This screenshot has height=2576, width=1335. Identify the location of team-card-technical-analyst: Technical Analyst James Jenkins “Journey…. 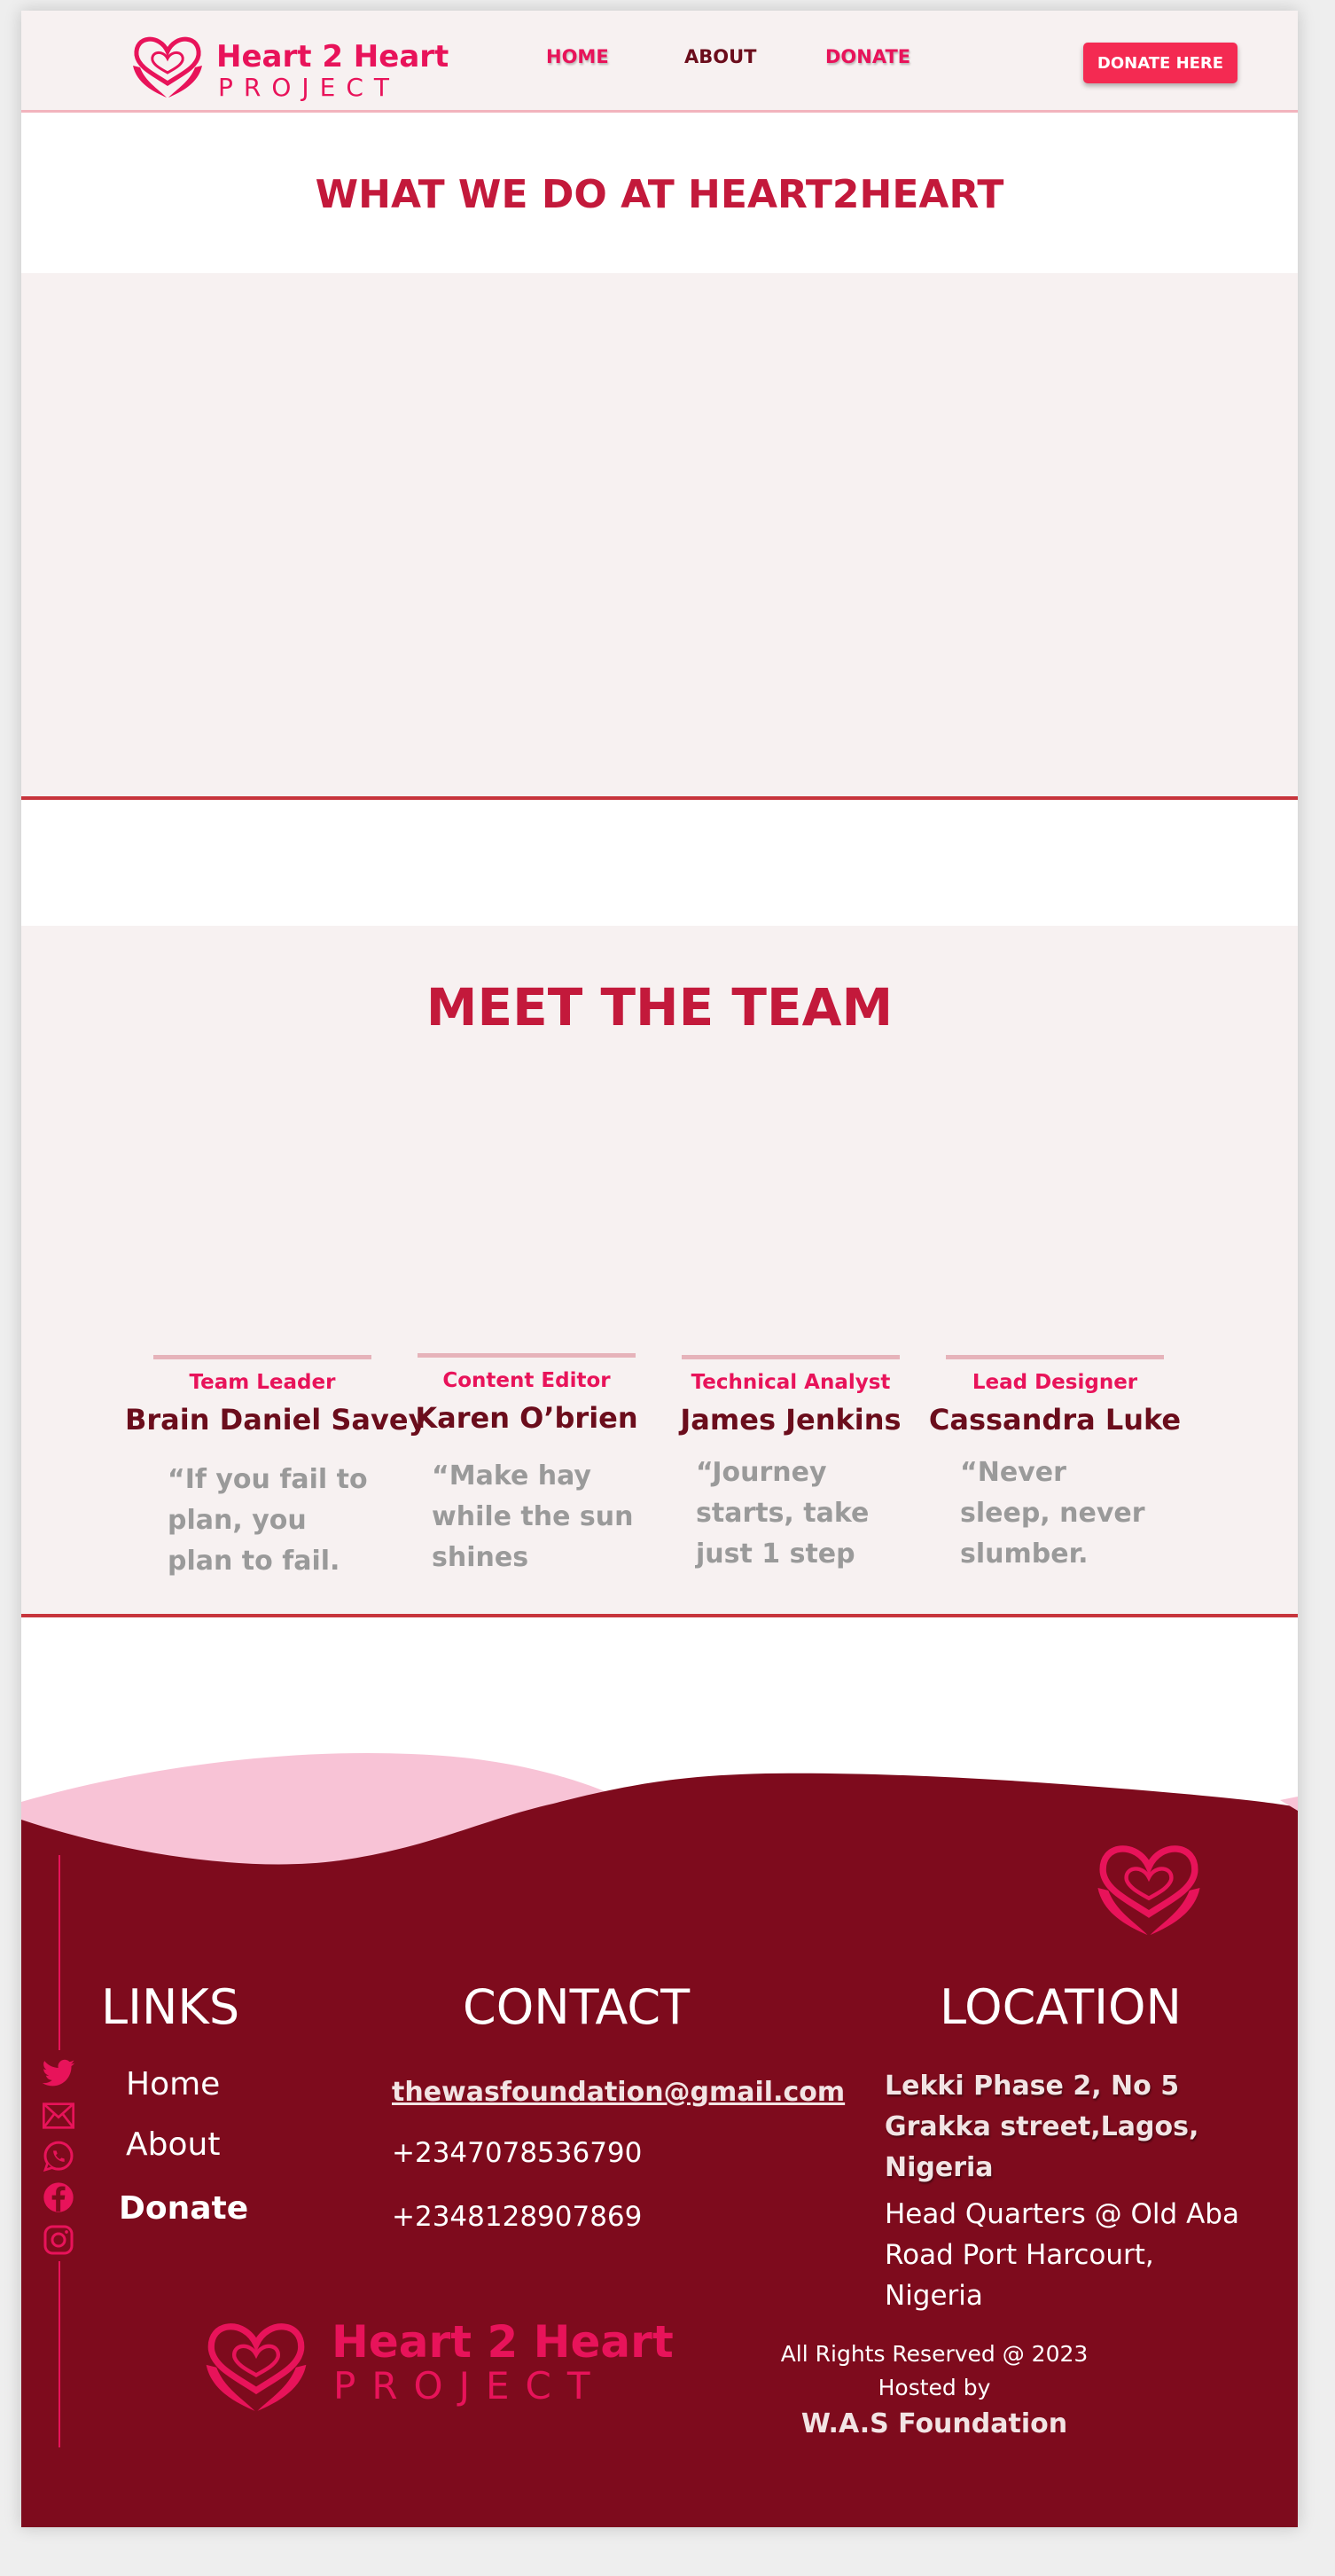
(799, 1470).